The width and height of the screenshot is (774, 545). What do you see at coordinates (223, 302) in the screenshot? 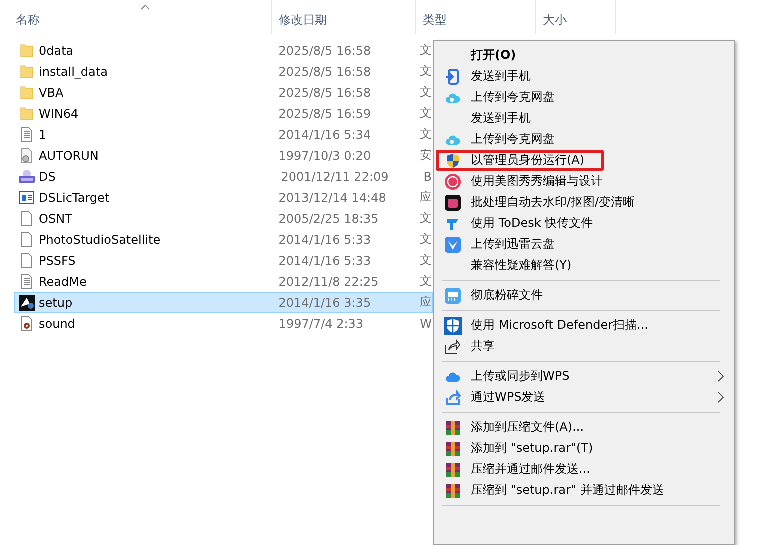
I see `file-row: setup 2014/1/16 3:35 应` at bounding box center [223, 302].